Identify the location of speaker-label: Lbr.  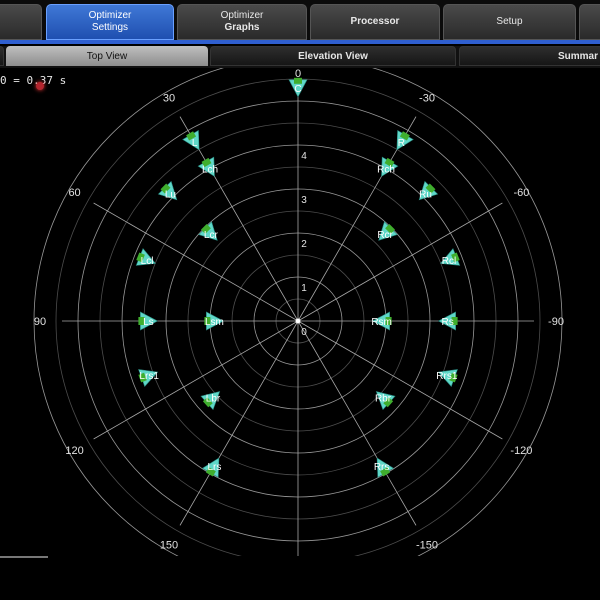
(213, 399).